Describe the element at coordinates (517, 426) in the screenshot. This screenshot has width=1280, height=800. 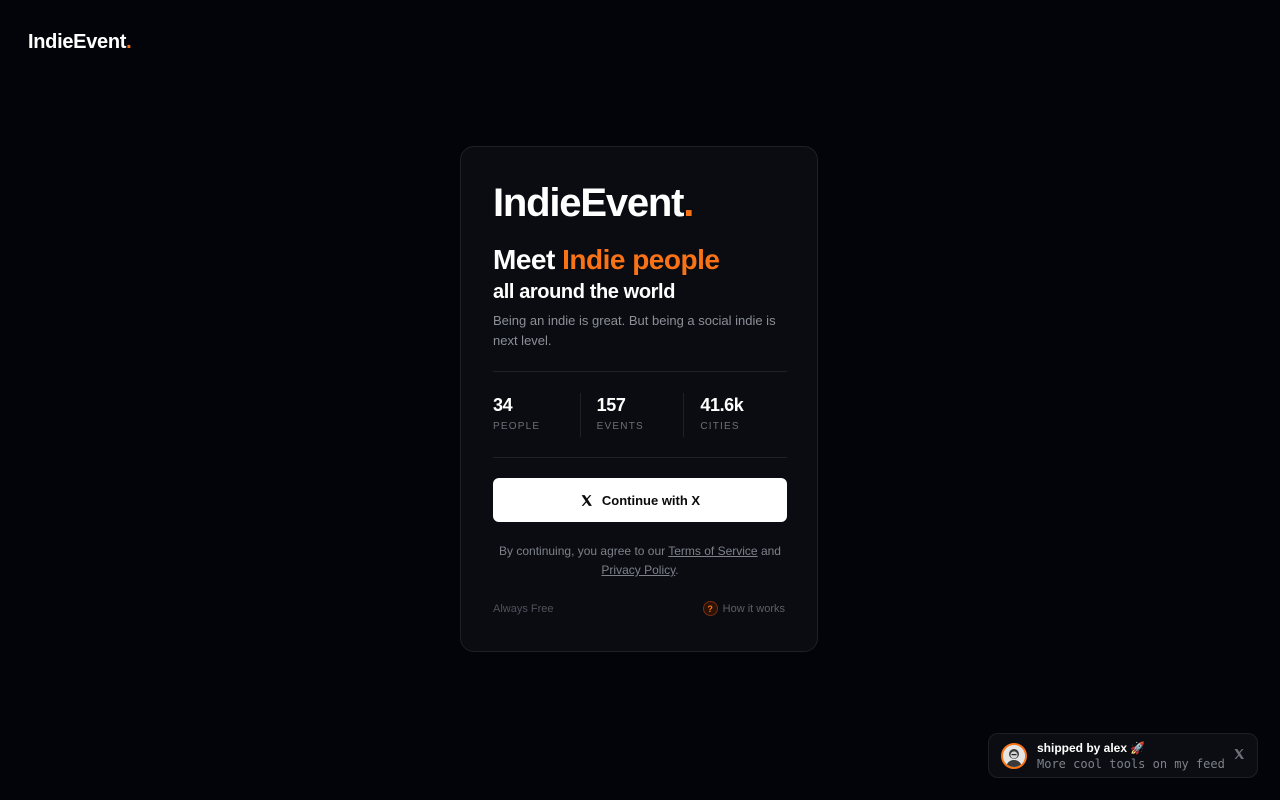
I see `stat-label-people: PEOPLE` at that location.